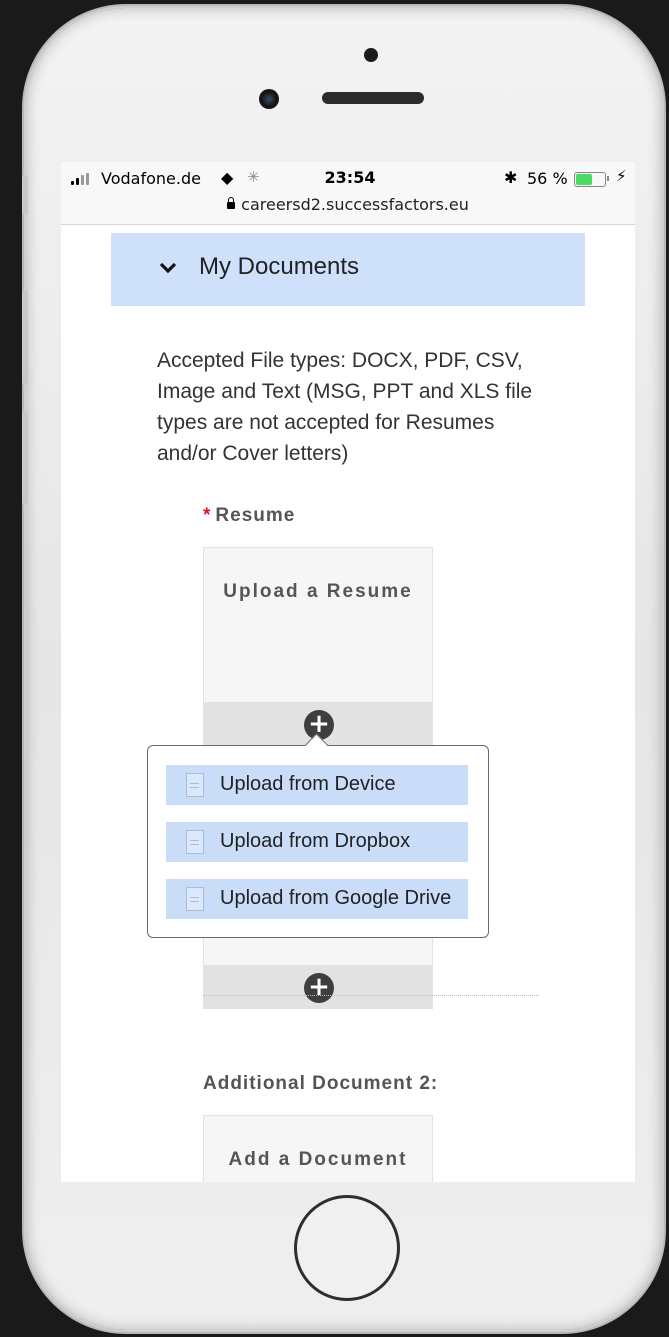 This screenshot has height=1337, width=669. Describe the element at coordinates (318, 1159) in the screenshot. I see `additional-document-upload-text: Add a Document` at that location.